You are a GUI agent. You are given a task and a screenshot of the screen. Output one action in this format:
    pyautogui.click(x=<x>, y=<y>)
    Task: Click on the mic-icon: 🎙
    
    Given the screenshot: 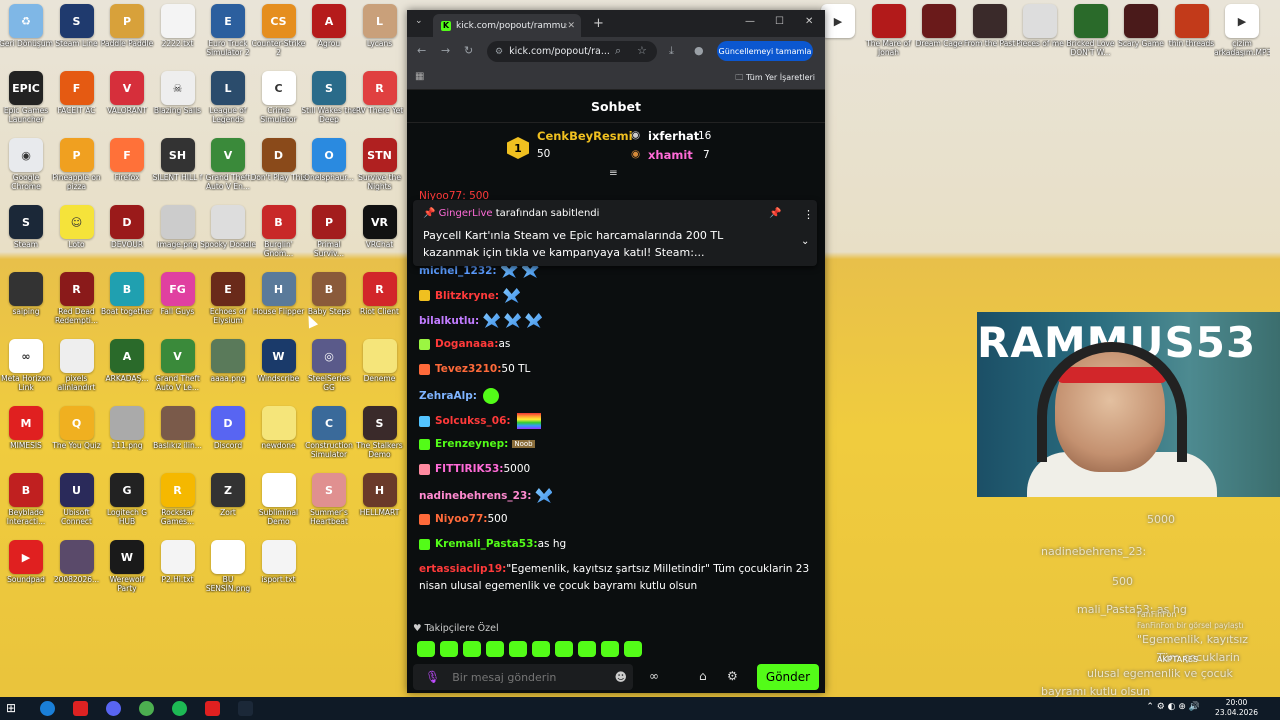 What is the action you would take?
    pyautogui.click(x=432, y=677)
    